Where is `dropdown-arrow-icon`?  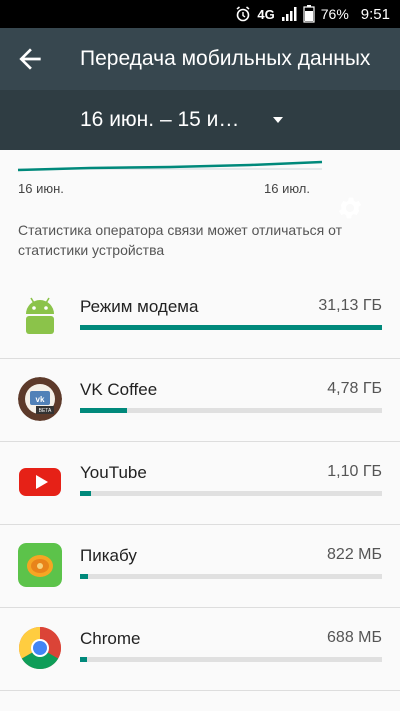
dropdown-arrow-icon is located at coordinates (278, 120).